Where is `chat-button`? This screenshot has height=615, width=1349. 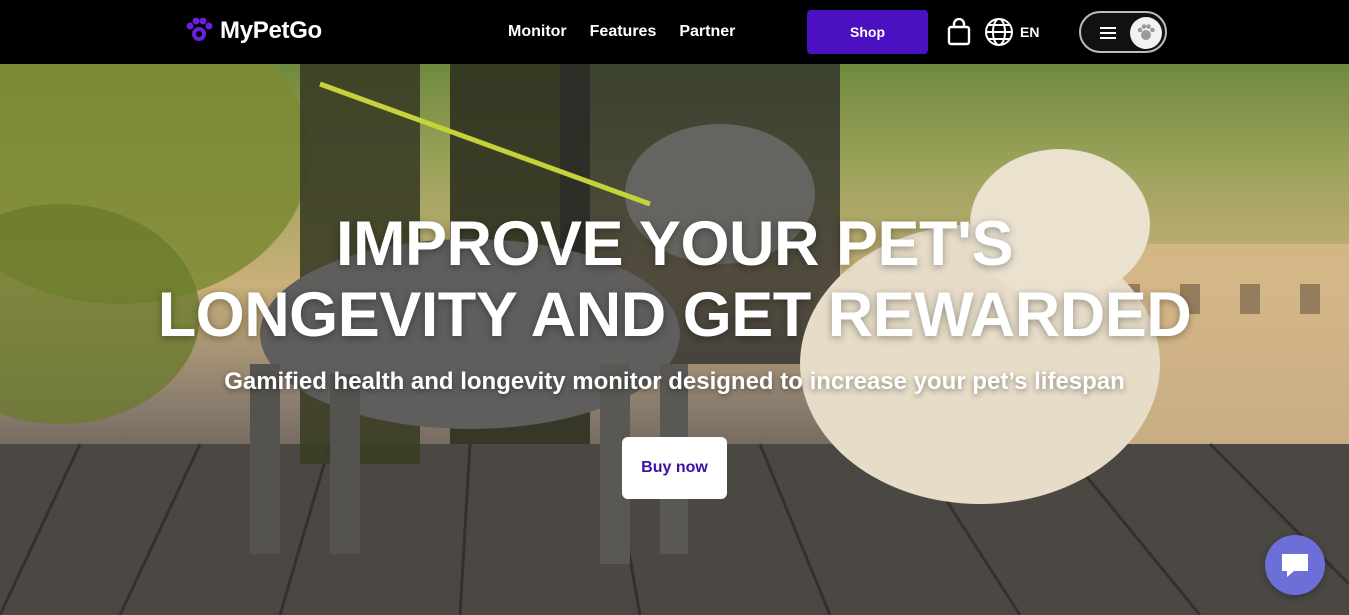 chat-button is located at coordinates (1295, 565).